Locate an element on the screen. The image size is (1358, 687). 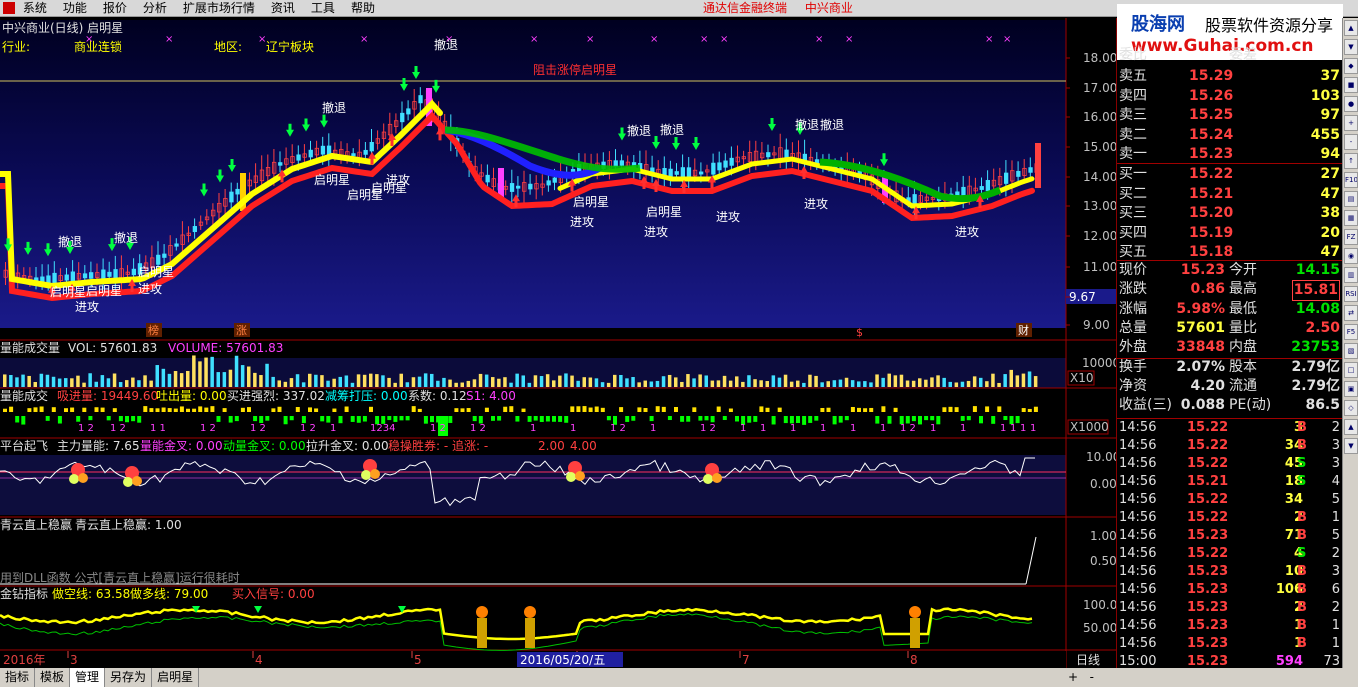
toolbar-button-11: FZ is located at coordinates (1351, 237).